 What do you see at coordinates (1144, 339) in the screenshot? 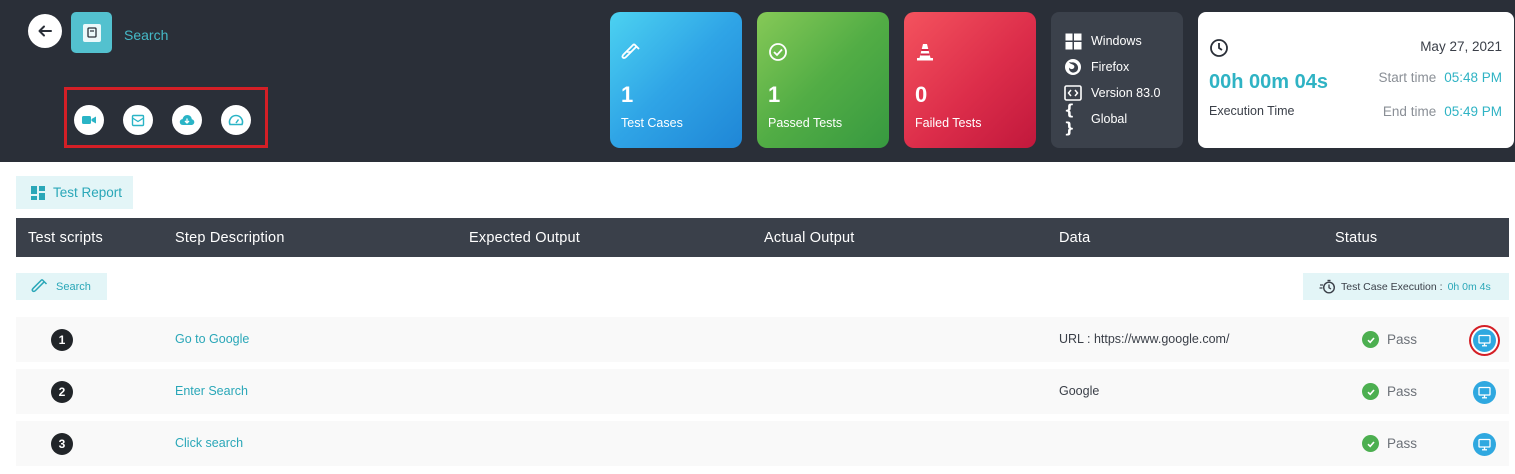
I see `step-data: URL : https://www.google.com/` at bounding box center [1144, 339].